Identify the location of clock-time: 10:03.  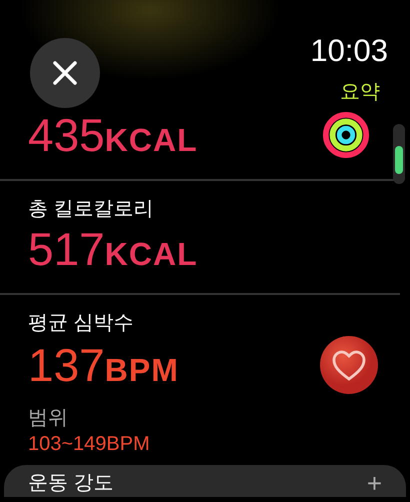
(349, 51).